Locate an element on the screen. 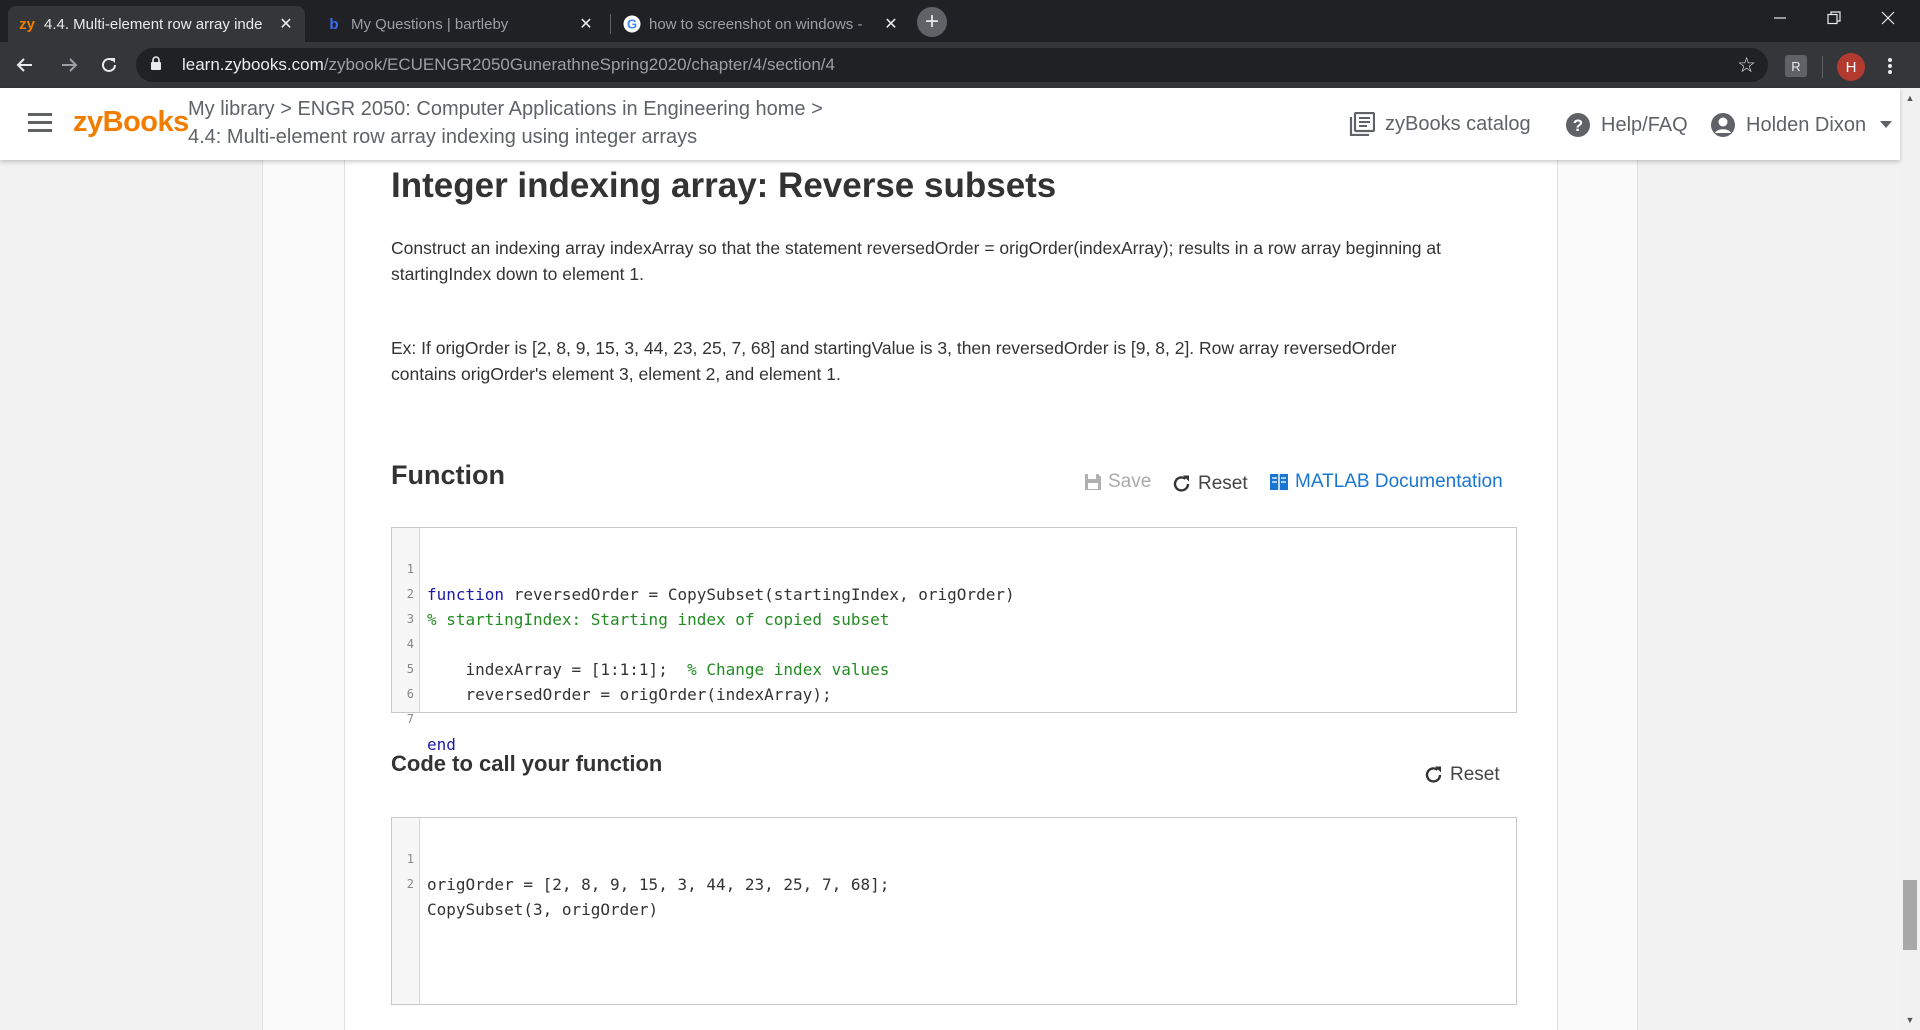 This screenshot has height=1030, width=1920. chevron-down-icon is located at coordinates (1886, 125).